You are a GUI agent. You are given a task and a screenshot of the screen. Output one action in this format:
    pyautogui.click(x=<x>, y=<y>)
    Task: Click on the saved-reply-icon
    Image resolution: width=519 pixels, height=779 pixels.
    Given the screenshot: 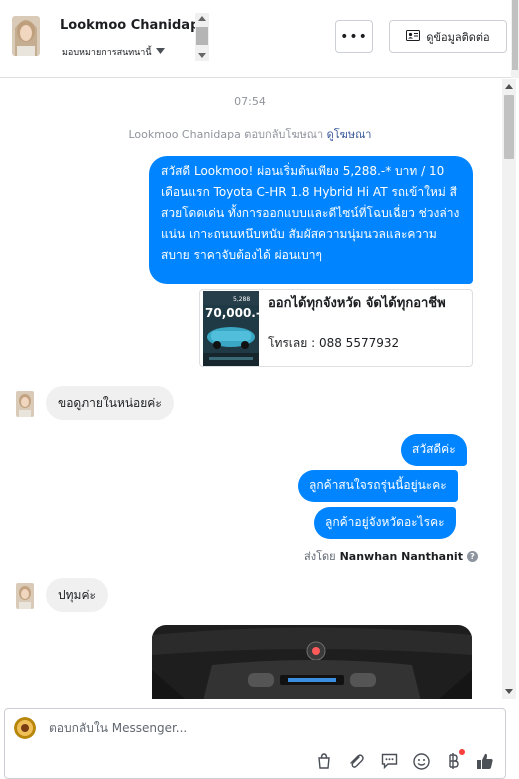 What is the action you would take?
    pyautogui.click(x=389, y=761)
    